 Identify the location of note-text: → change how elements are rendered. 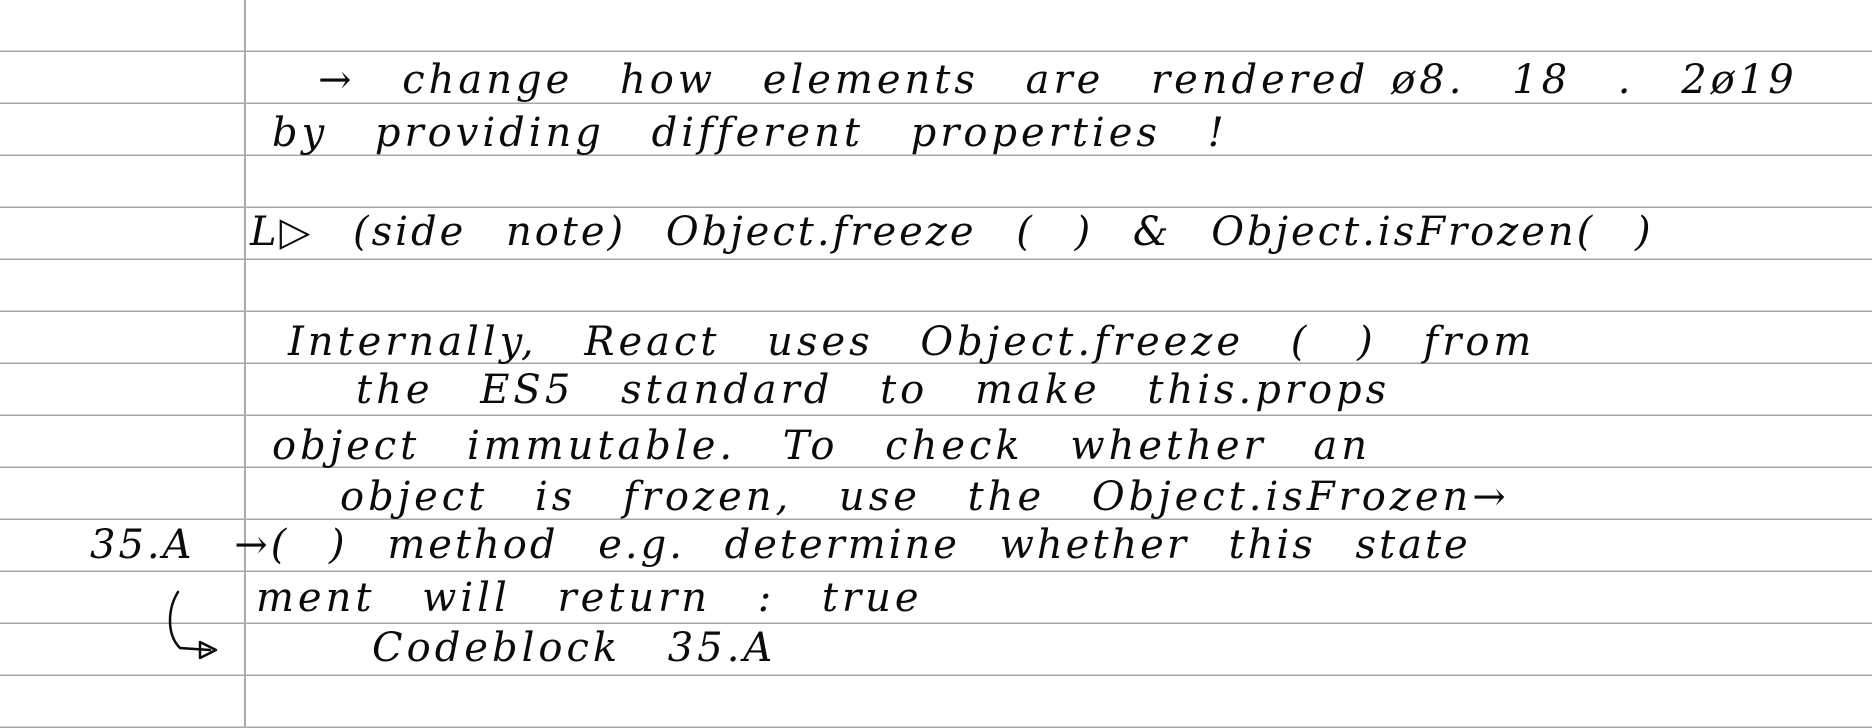
(844, 80).